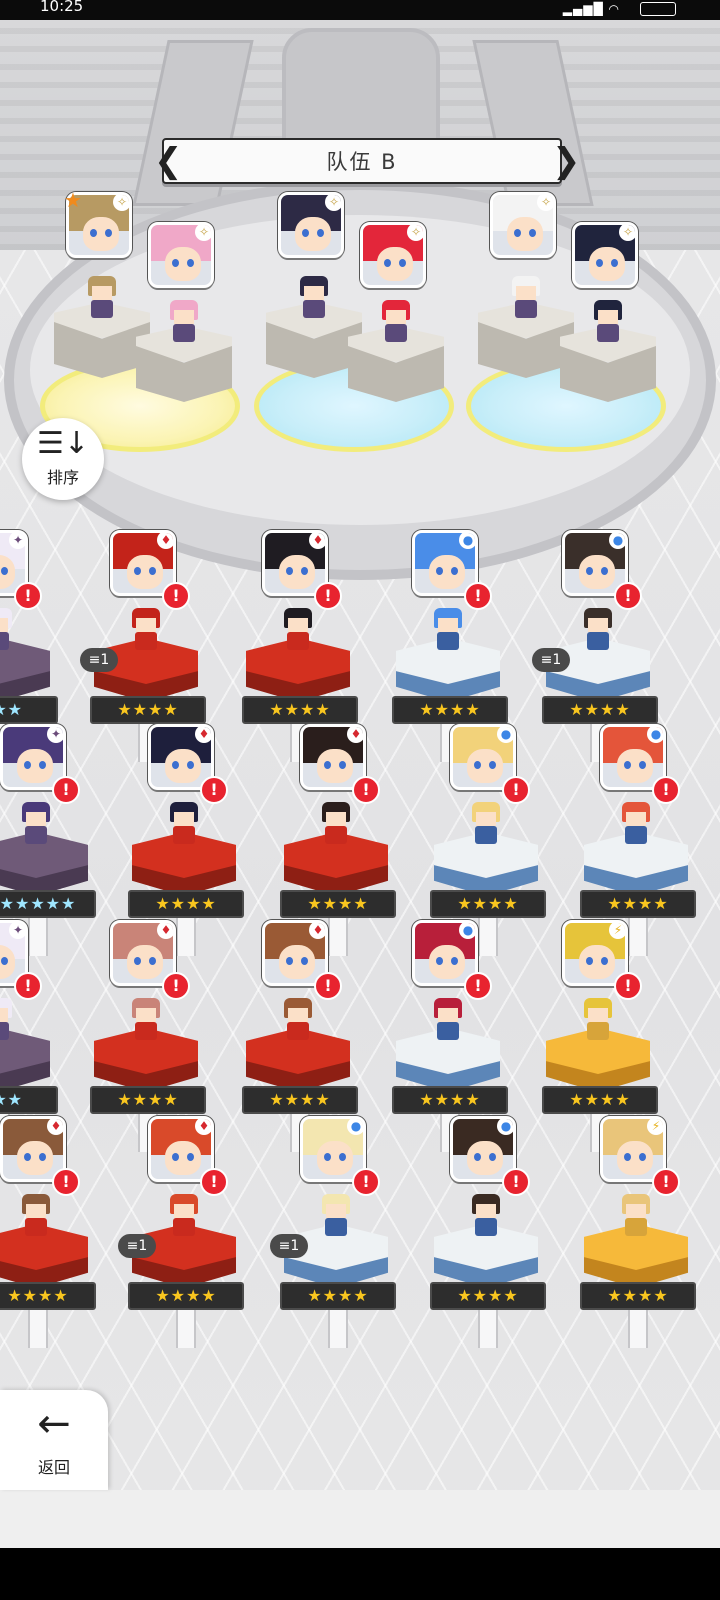 This screenshot has height=1600, width=720. What do you see at coordinates (360, 10) in the screenshot?
I see `status-bar: 10:25 ▂▄▆█ ◠` at bounding box center [360, 10].